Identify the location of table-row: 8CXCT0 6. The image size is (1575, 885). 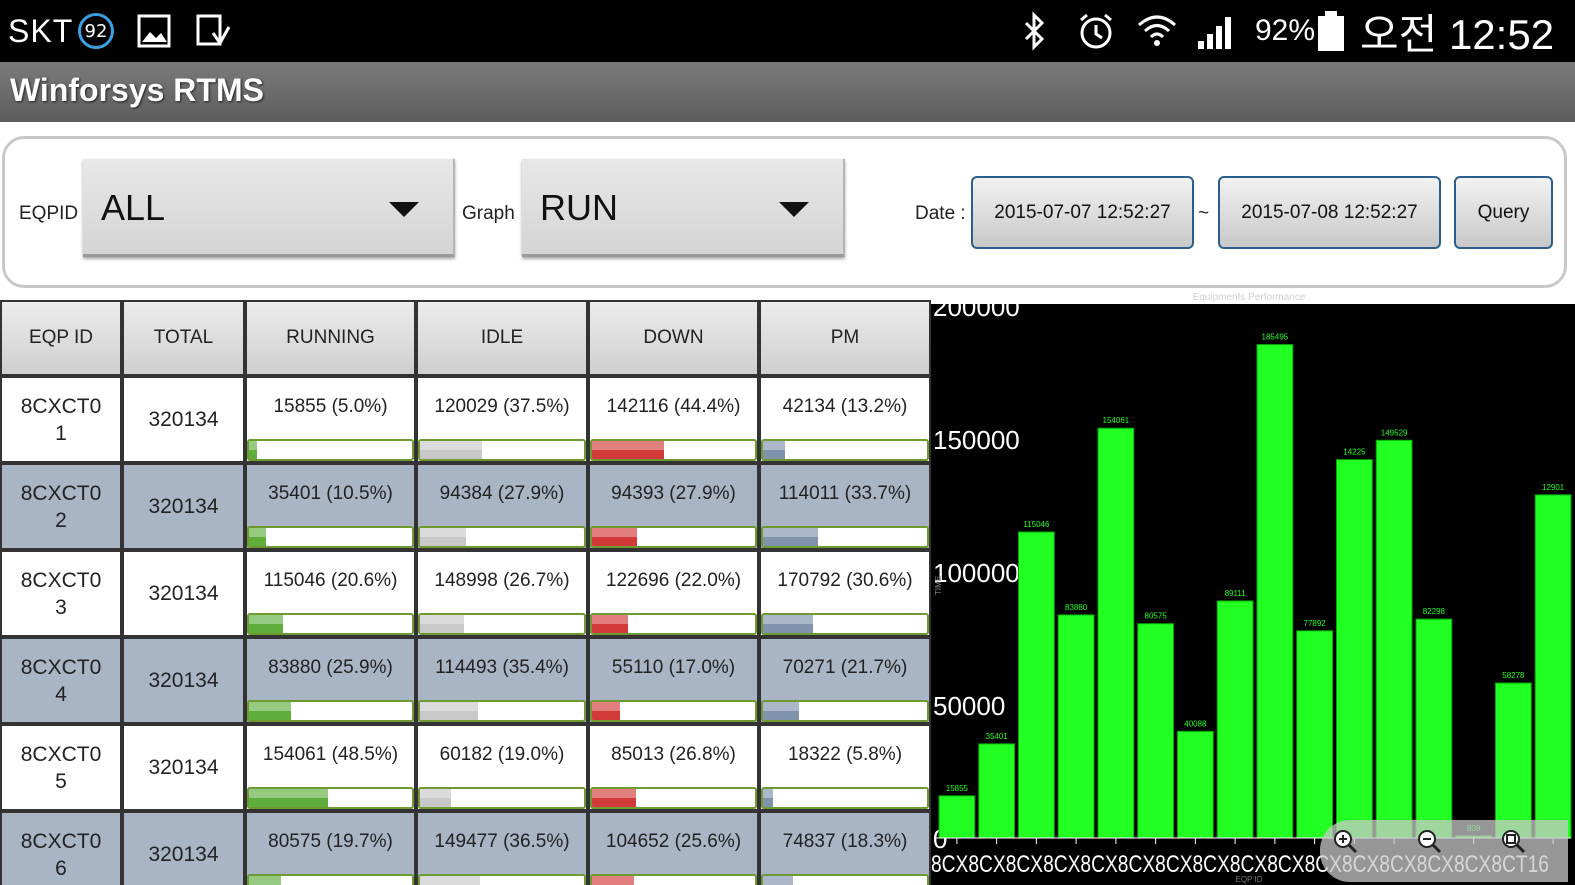
(61, 848).